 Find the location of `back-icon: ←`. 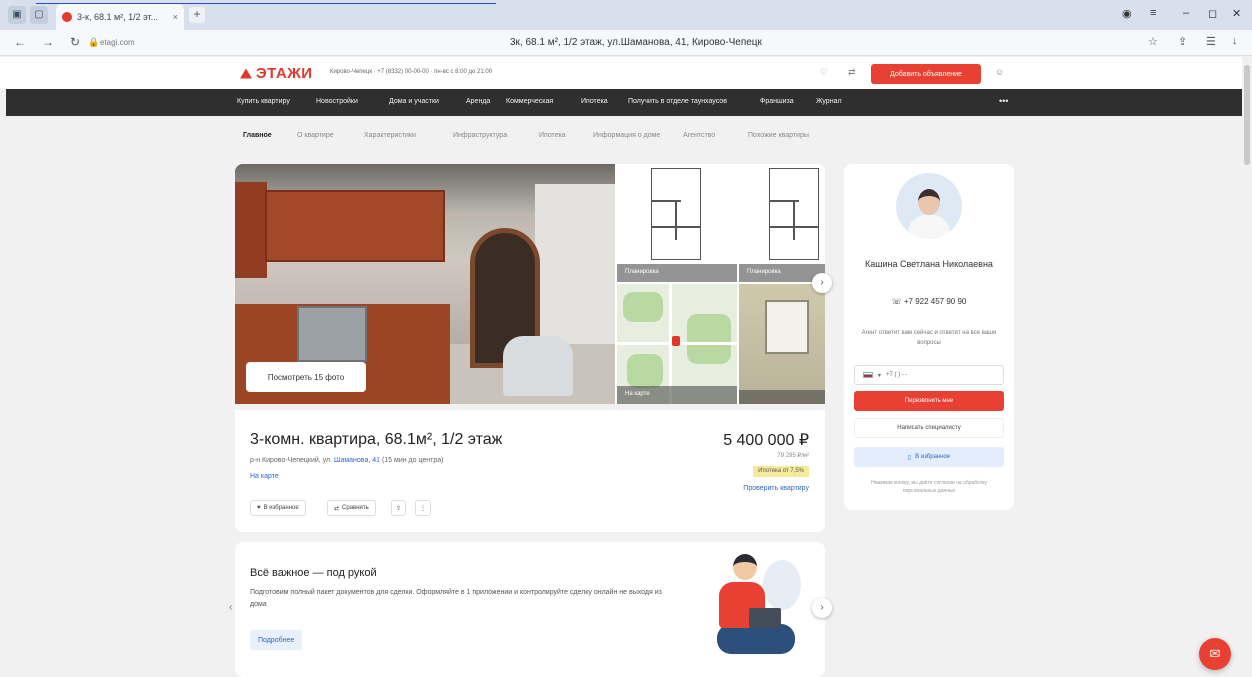

back-icon: ← is located at coordinates (20, 42).